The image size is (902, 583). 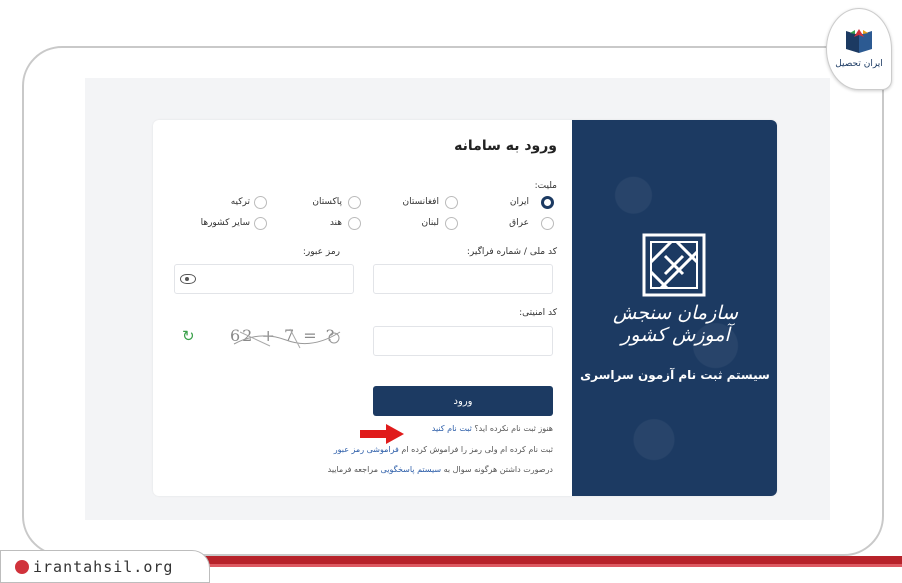 What do you see at coordinates (451, 202) in the screenshot?
I see `radio-afghanistan` at bounding box center [451, 202].